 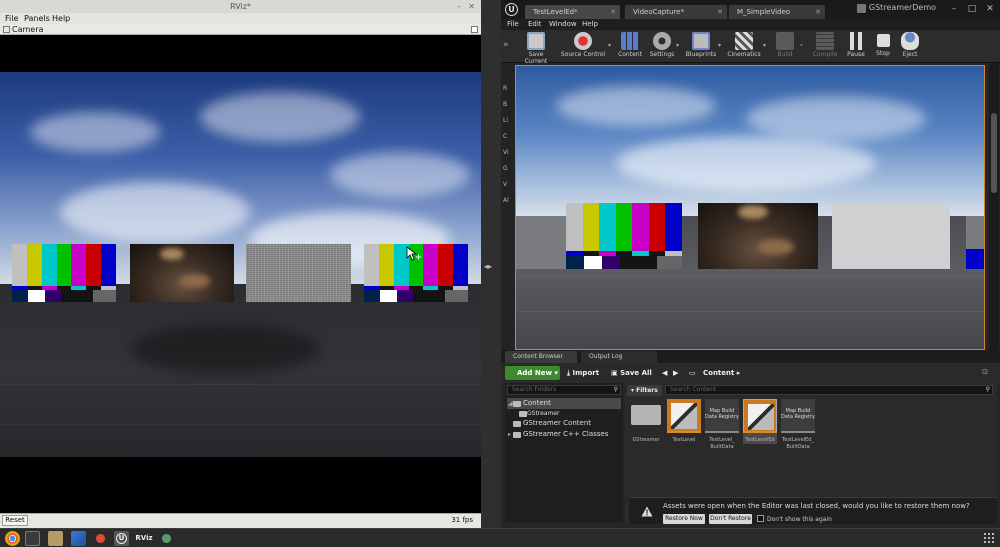 I want to click on dont-show-again-checkbox: Don't show this again, so click(x=794, y=519).